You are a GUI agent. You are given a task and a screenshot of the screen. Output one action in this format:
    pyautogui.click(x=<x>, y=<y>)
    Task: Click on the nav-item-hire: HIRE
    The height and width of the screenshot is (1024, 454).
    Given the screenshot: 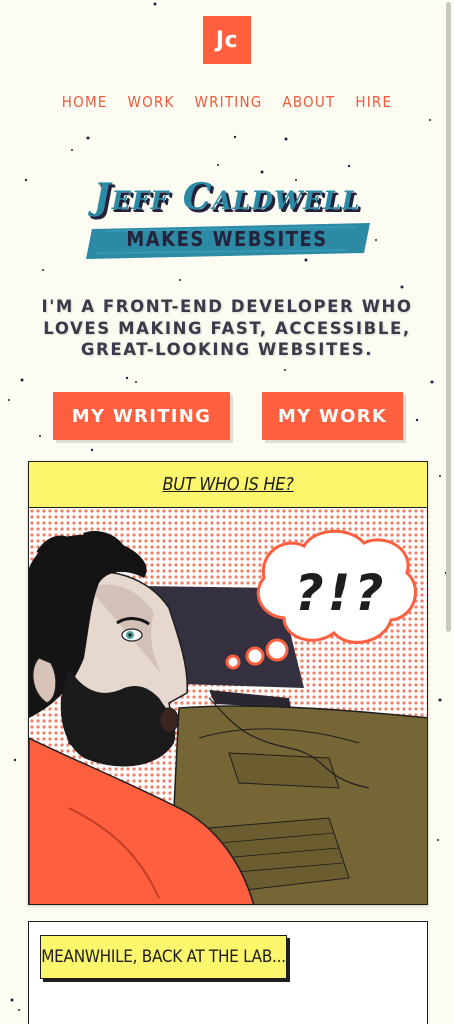 What is the action you would take?
    pyautogui.click(x=373, y=102)
    